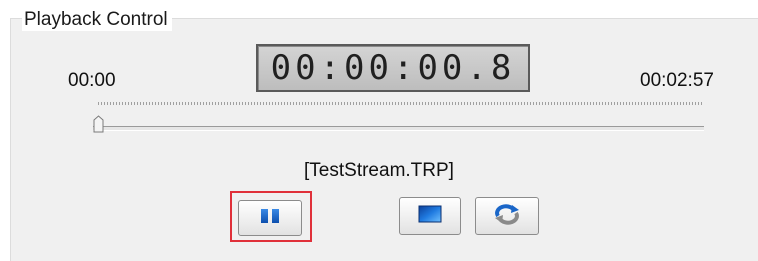 The width and height of the screenshot is (758, 261). What do you see at coordinates (400, 103) in the screenshot?
I see `seek-tick-marks` at bounding box center [400, 103].